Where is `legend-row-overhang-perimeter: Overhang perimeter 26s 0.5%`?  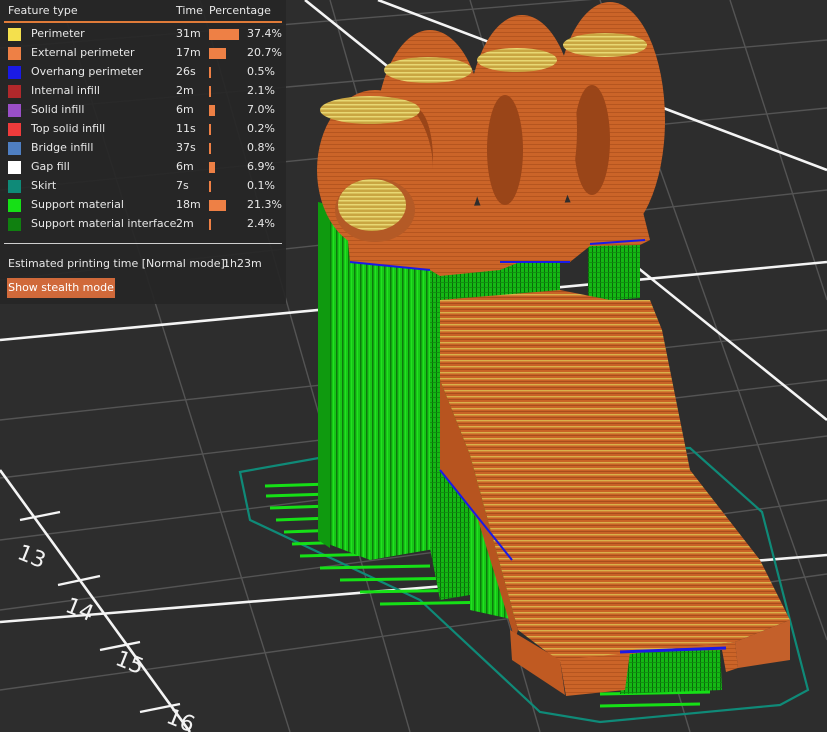 legend-row-overhang-perimeter: Overhang perimeter 26s 0.5% is located at coordinates (145, 73).